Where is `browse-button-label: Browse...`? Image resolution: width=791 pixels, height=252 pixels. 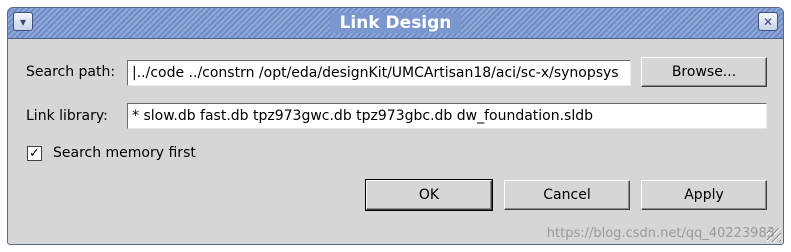
browse-button-label: Browse... is located at coordinates (704, 72).